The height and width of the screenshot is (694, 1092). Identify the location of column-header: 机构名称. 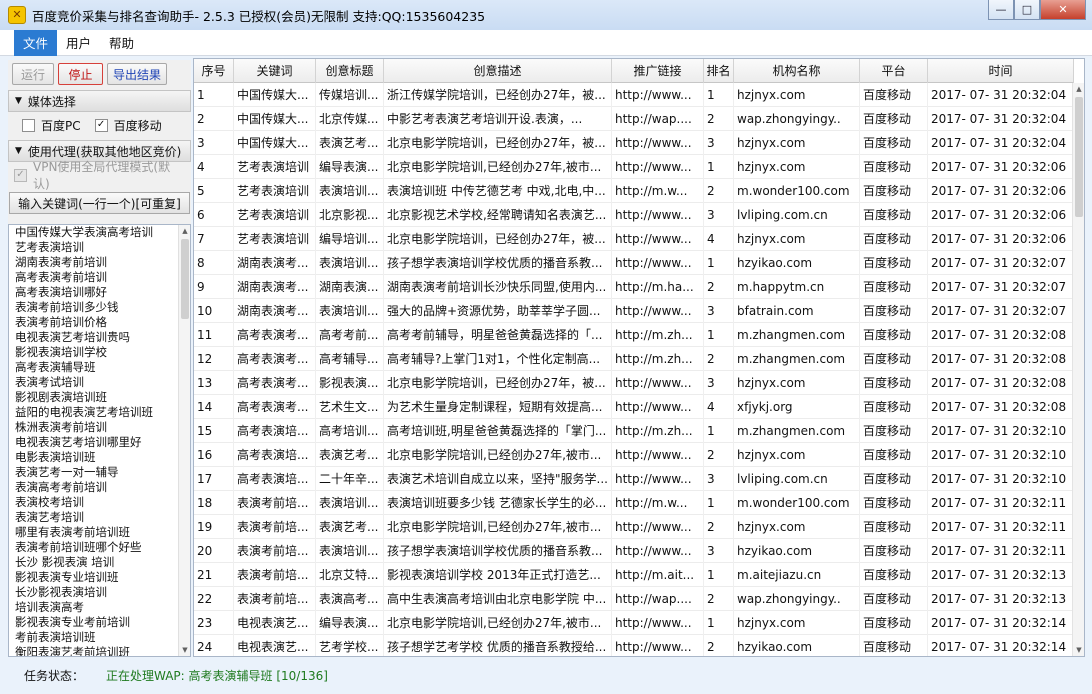
(797, 71).